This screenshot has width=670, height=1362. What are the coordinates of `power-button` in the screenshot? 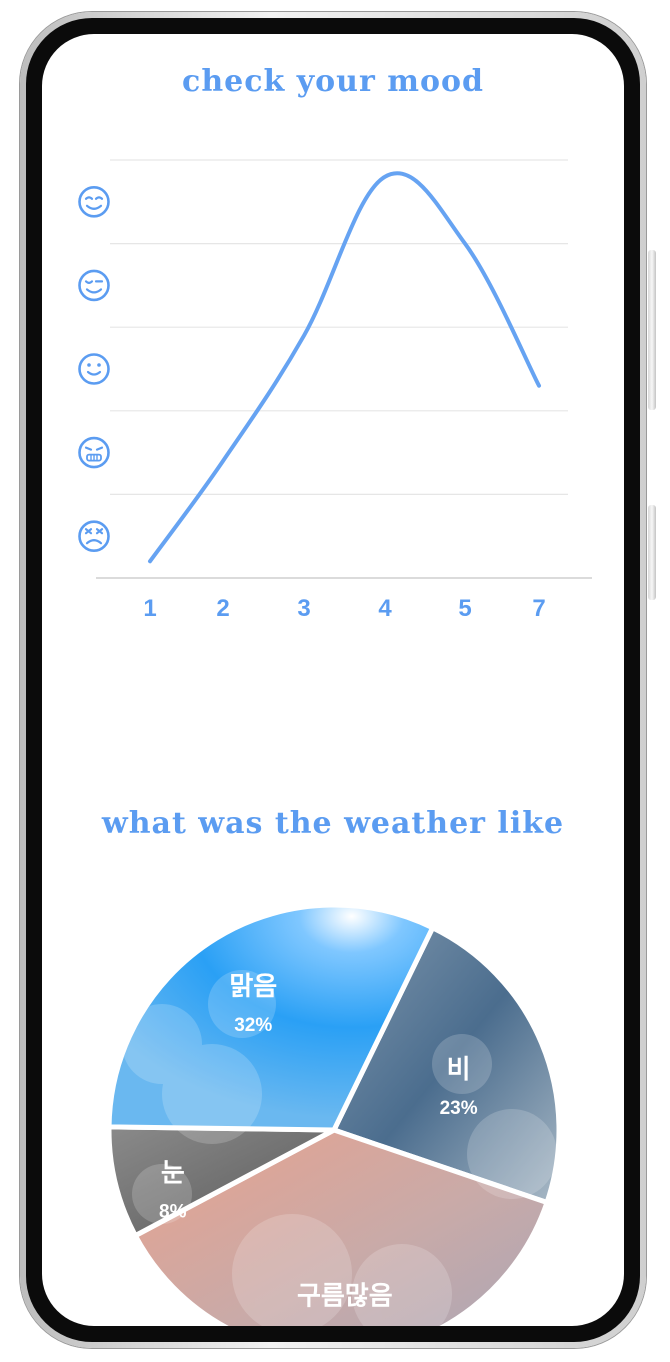 It's located at (652, 552).